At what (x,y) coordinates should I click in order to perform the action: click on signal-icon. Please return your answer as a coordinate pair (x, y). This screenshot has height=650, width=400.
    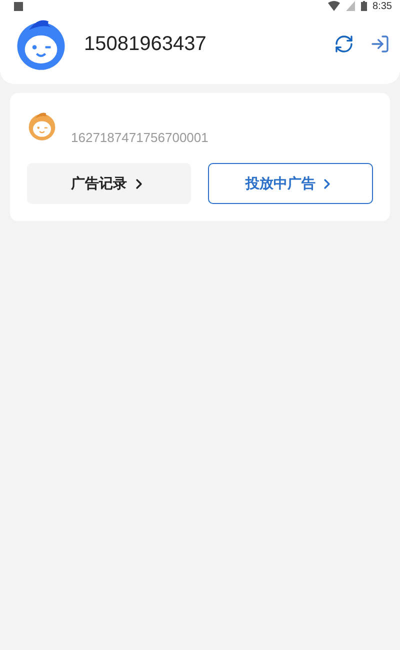
    Looking at the image, I should click on (350, 6).